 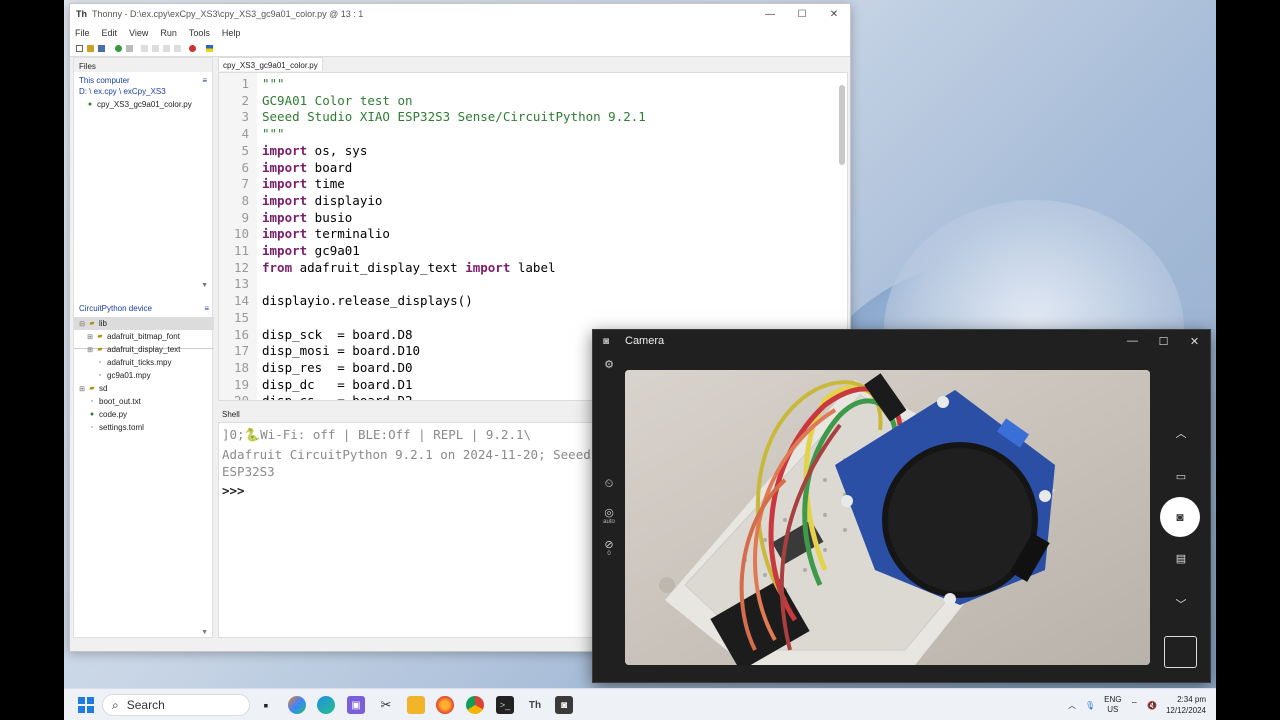 I want to click on exposure-control: ⊘ 0, so click(x=609, y=547).